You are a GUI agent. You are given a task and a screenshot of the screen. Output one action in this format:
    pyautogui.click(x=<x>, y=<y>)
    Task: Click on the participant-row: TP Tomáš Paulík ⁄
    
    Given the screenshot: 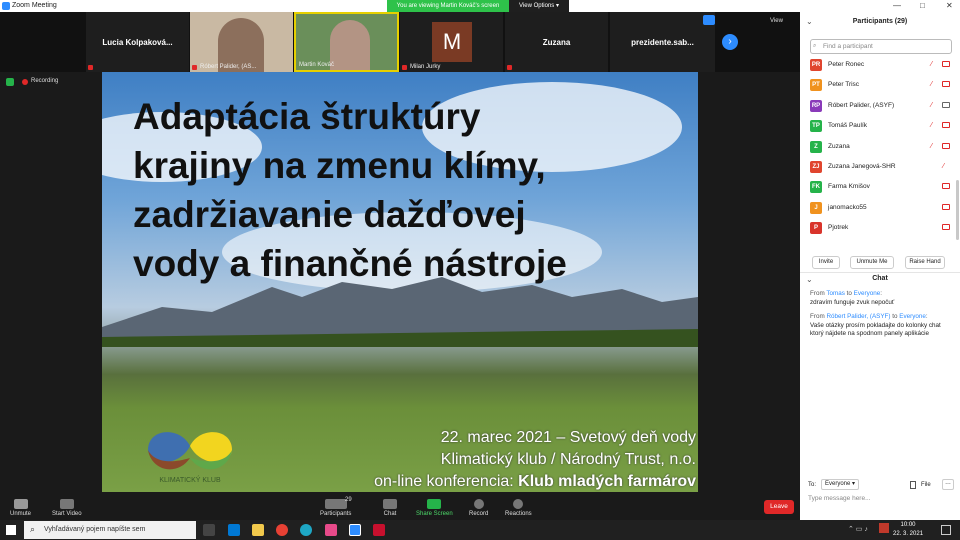 What is the action you would take?
    pyautogui.click(x=883, y=126)
    